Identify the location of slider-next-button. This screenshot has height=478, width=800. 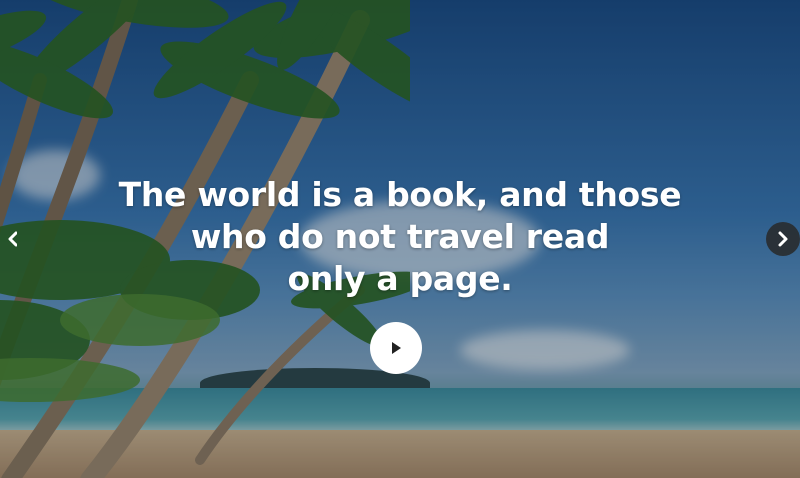
(783, 239).